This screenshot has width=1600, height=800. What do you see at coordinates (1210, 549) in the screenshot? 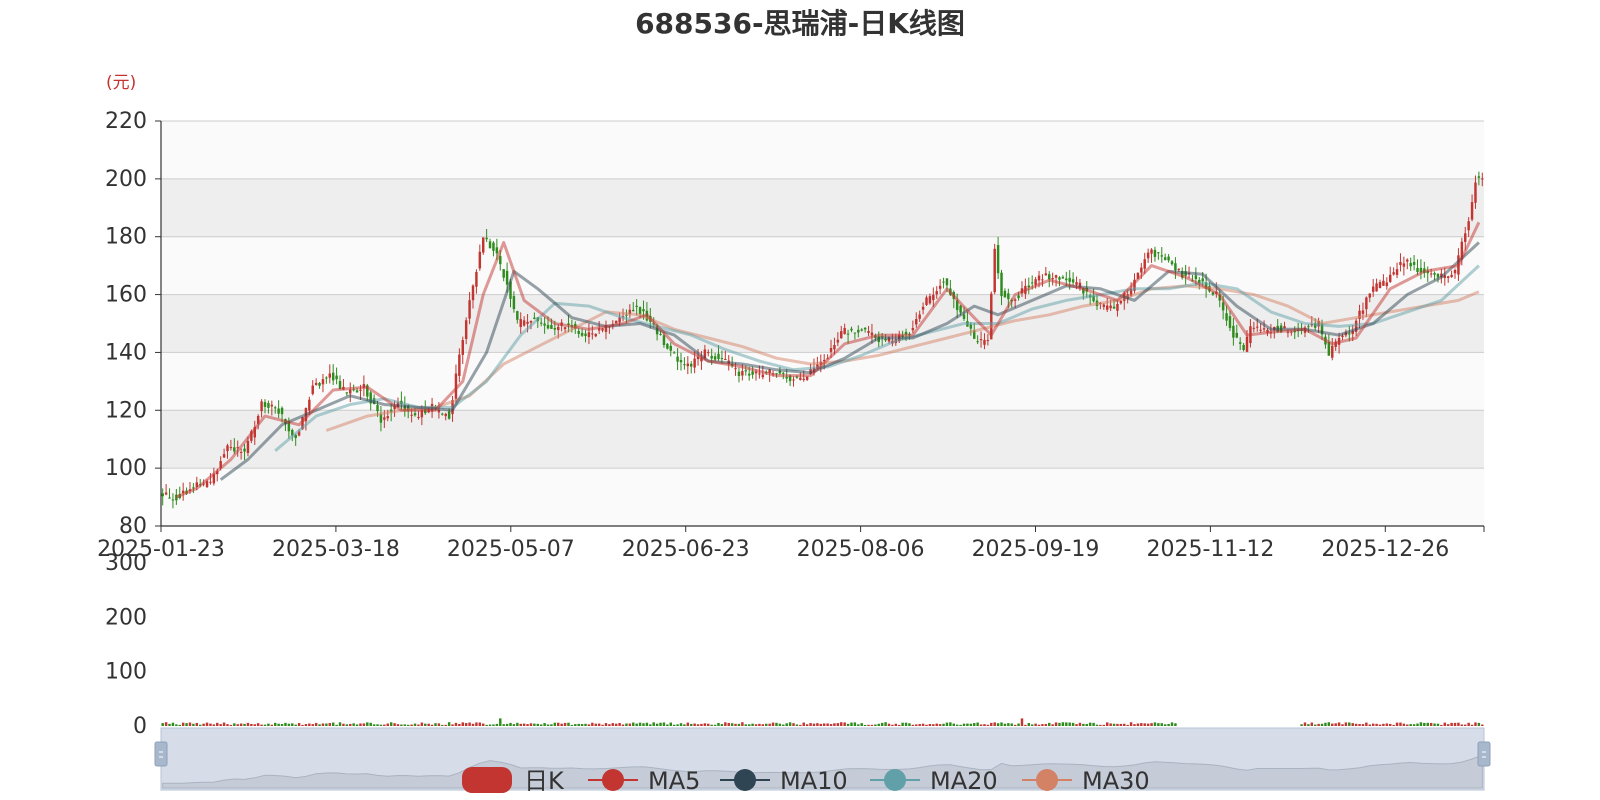
I see `x-tick-label: 2025-11-12` at bounding box center [1210, 549].